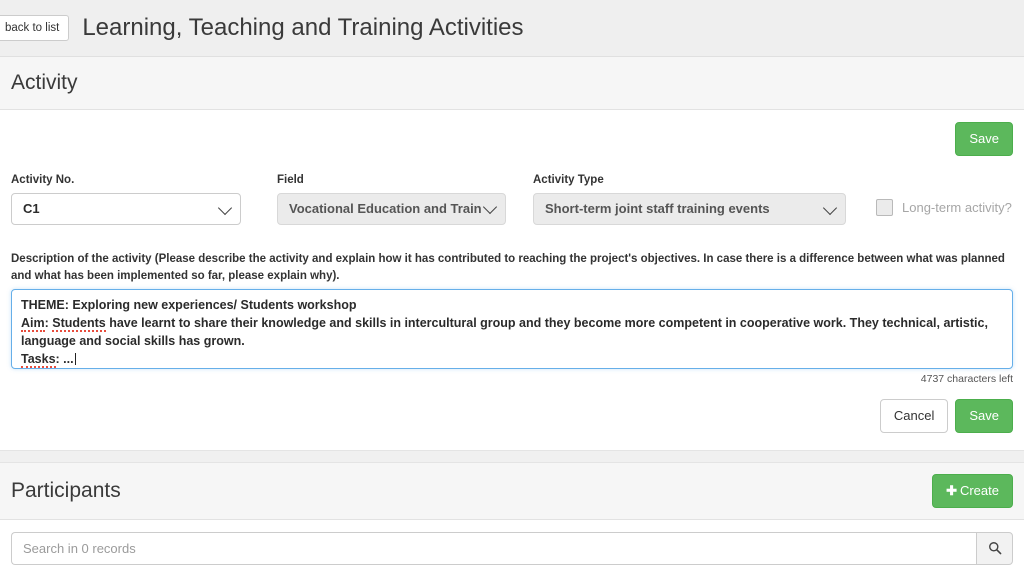 The image size is (1024, 576). Describe the element at coordinates (133, 341) in the screenshot. I see `description-line-3: language and social skills has grown.` at that location.